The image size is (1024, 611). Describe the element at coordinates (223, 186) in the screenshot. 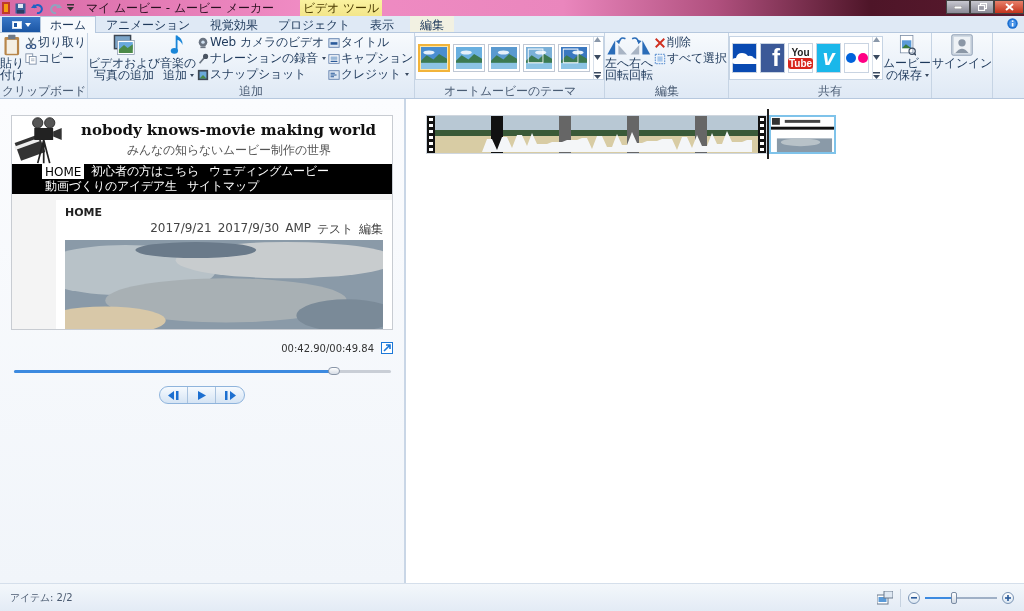

I see `site-nav-link: サイトマップ` at that location.